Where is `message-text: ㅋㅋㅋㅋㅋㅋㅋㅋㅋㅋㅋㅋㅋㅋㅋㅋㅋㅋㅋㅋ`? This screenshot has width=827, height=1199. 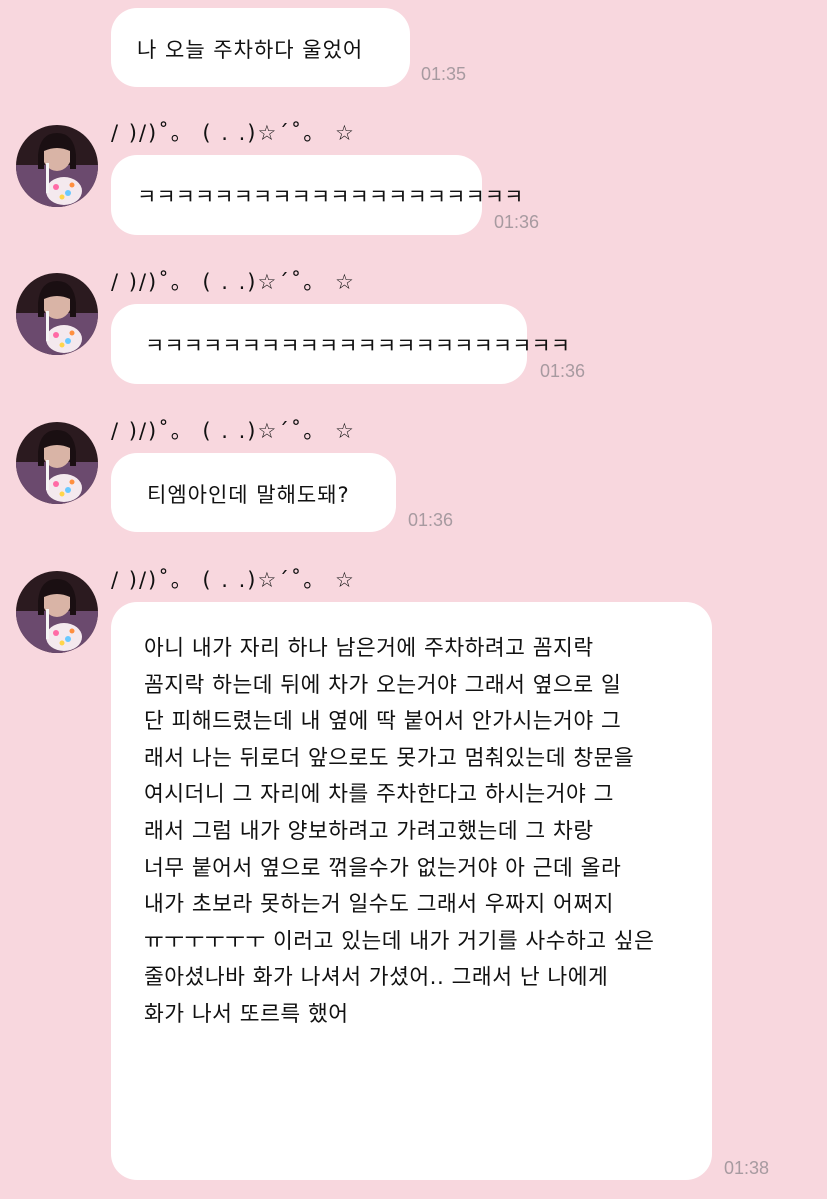 message-text: ㅋㅋㅋㅋㅋㅋㅋㅋㅋㅋㅋㅋㅋㅋㅋㅋㅋㅋㅋㅋ is located at coordinates (330, 197).